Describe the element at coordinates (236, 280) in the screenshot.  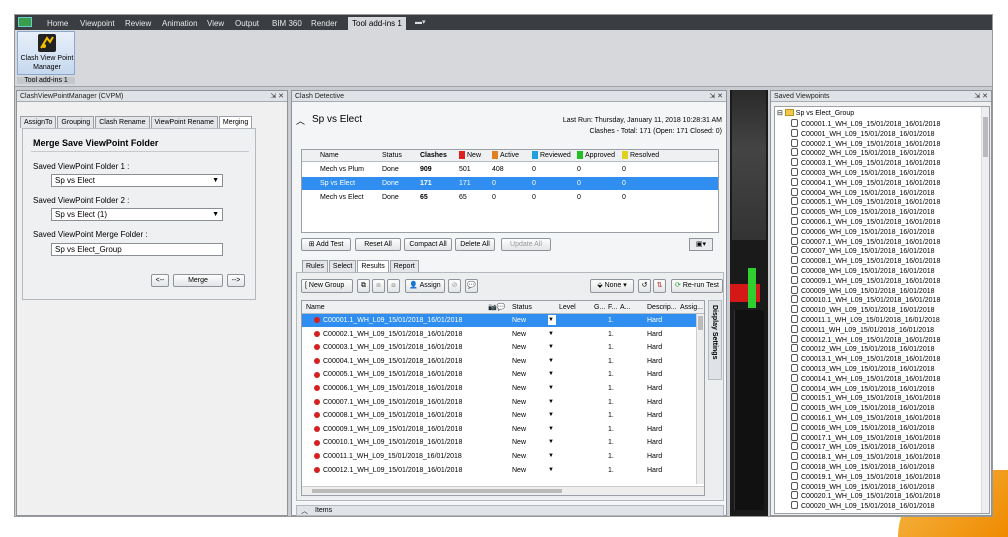
I see `next-button: -->` at that location.